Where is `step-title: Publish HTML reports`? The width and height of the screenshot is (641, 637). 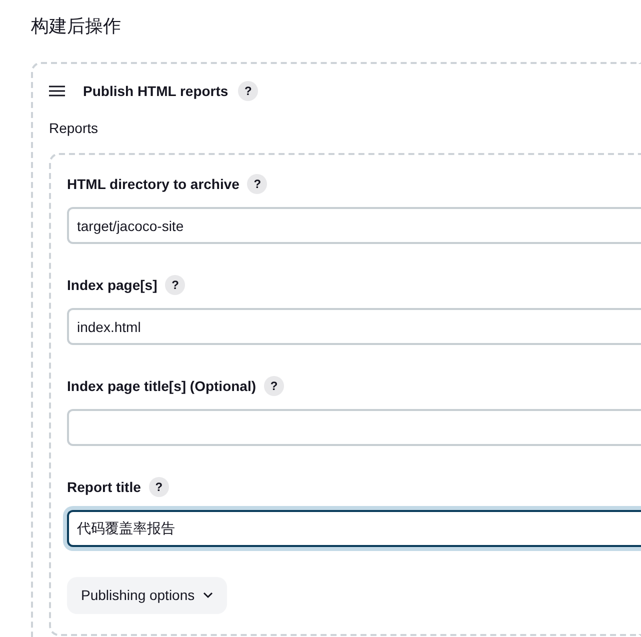
step-title: Publish HTML reports is located at coordinates (155, 91).